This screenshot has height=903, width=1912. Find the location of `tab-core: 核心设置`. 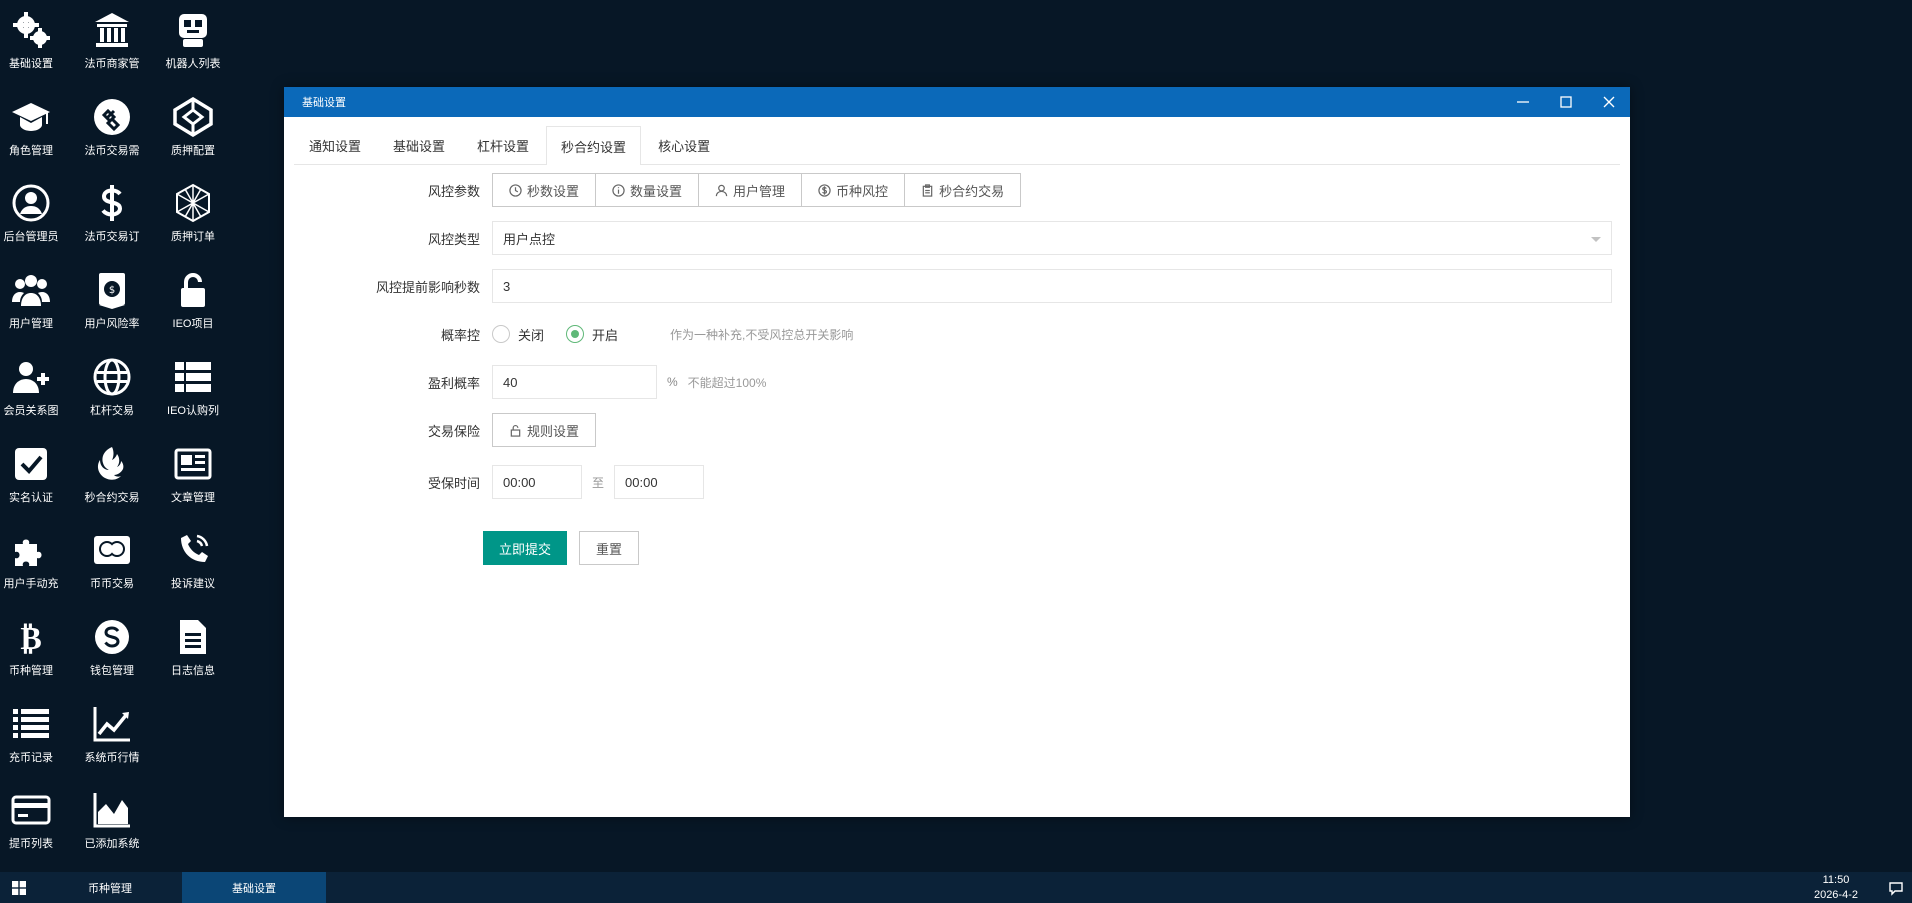

tab-core: 核心设置 is located at coordinates (684, 145).